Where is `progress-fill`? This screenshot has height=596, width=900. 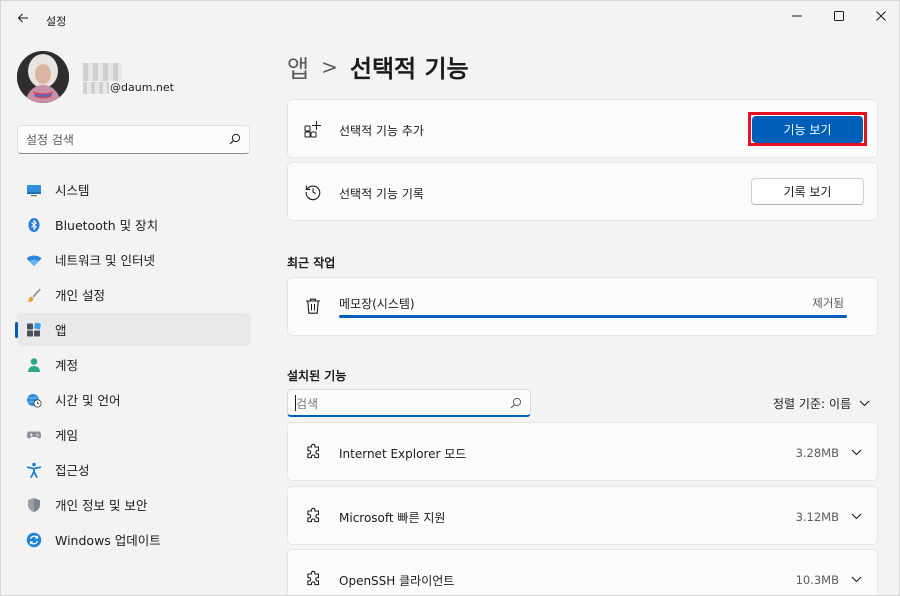 progress-fill is located at coordinates (593, 316).